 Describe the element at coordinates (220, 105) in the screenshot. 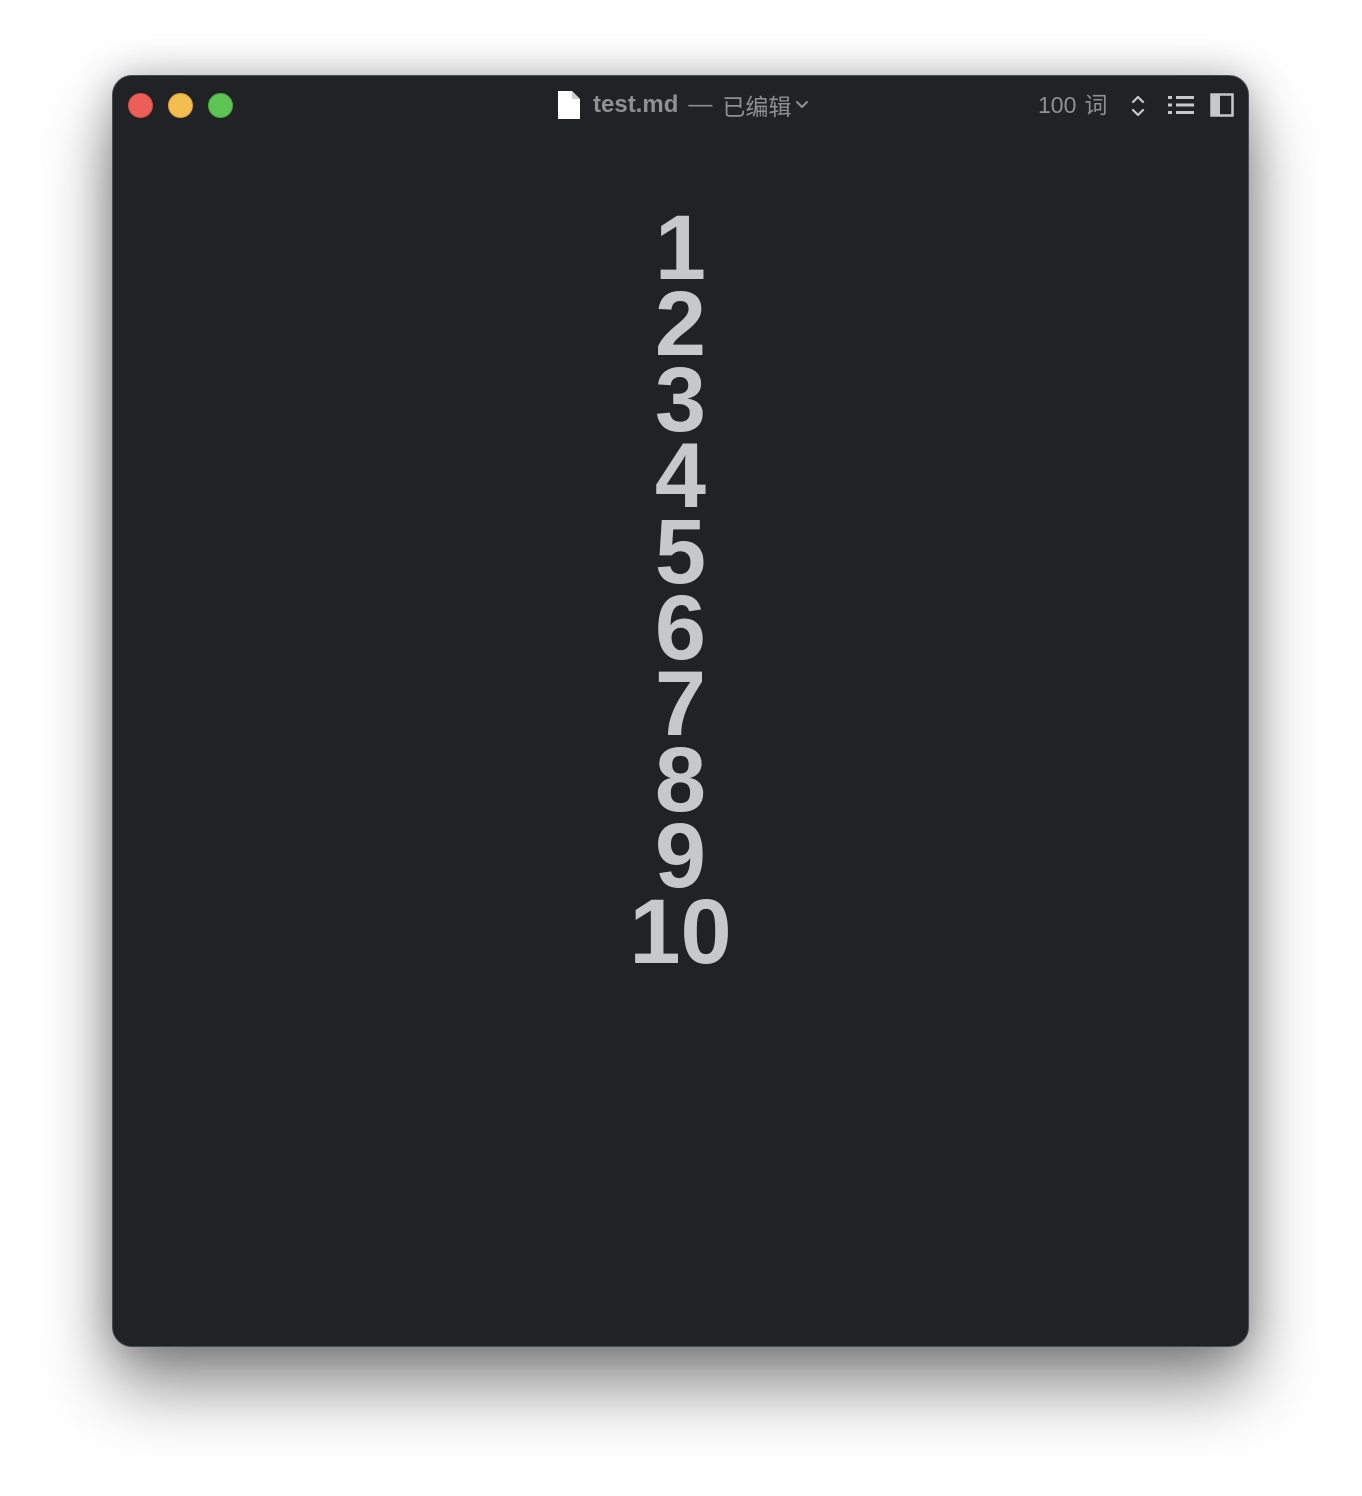

I see `zoom-button` at that location.